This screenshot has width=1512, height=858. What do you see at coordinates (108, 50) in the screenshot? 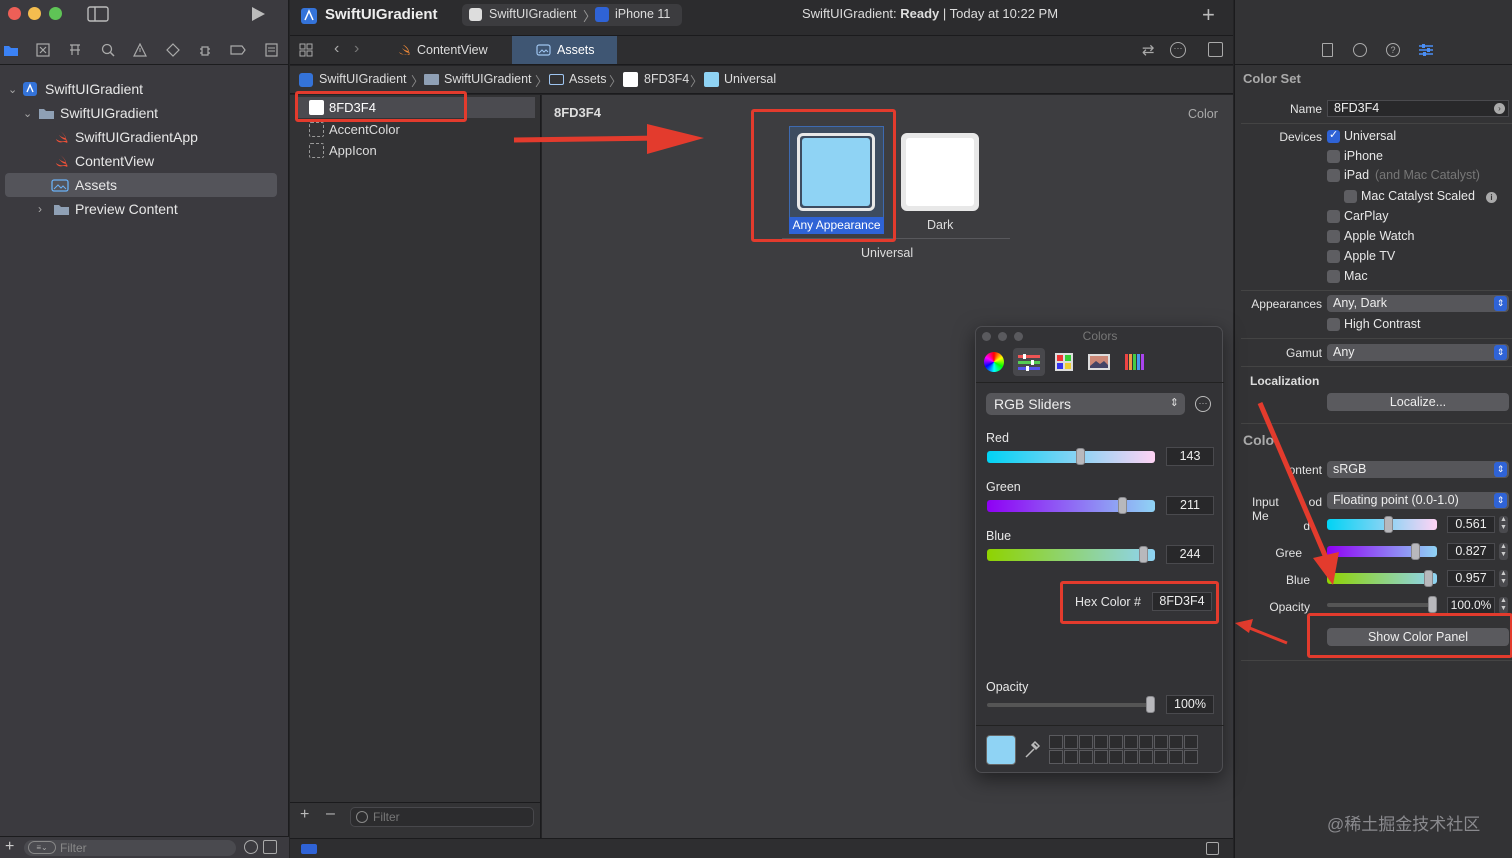
I see `find-icon` at bounding box center [108, 50].